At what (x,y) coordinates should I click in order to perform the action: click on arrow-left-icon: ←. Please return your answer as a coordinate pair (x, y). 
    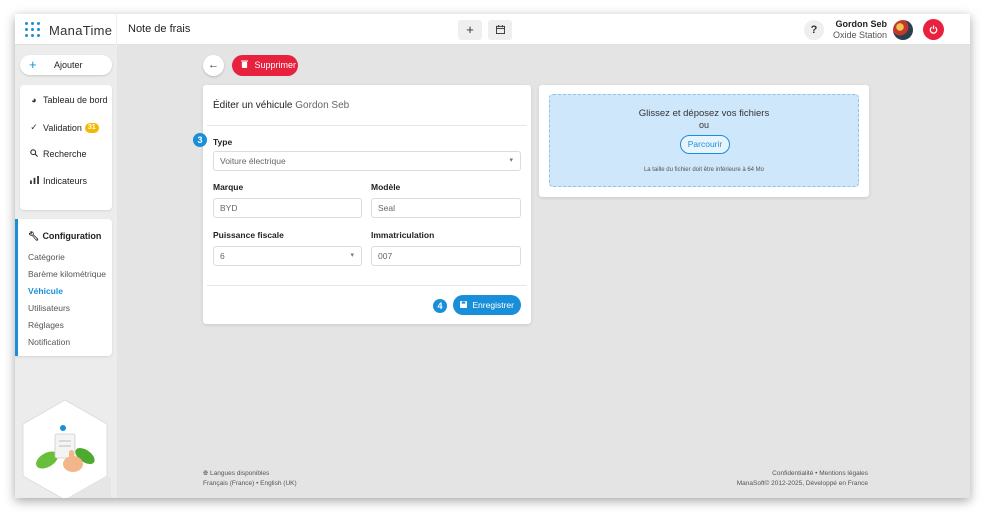
    Looking at the image, I should click on (213, 65).